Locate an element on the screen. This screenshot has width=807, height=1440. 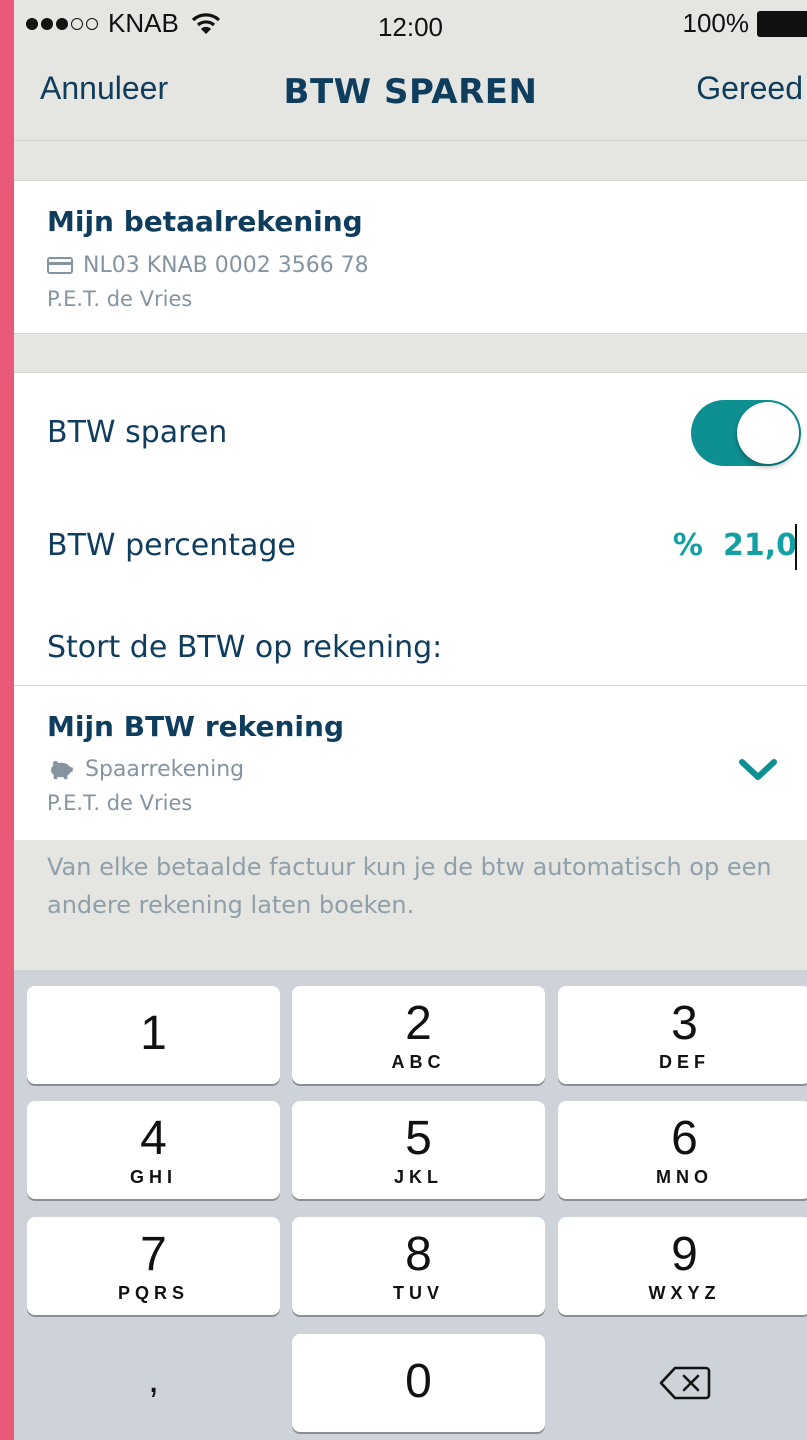
side-accent-bar is located at coordinates (7, 720).